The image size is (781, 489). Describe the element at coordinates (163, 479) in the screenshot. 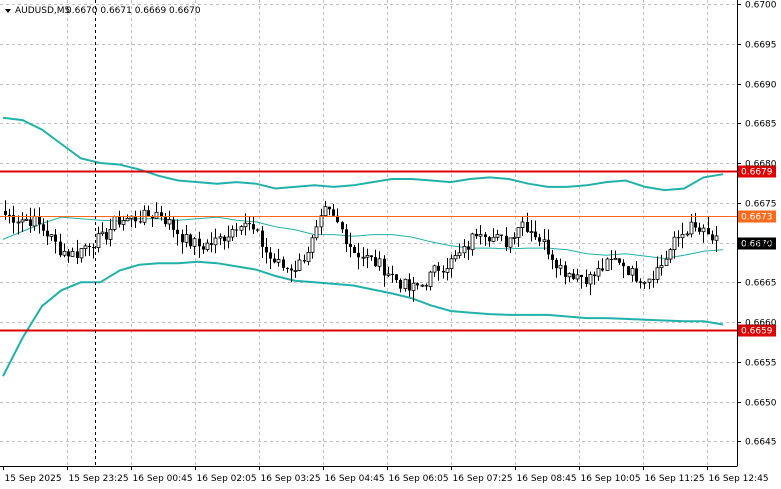

I see `x-tick-label: 16 Sep 00:45` at that location.